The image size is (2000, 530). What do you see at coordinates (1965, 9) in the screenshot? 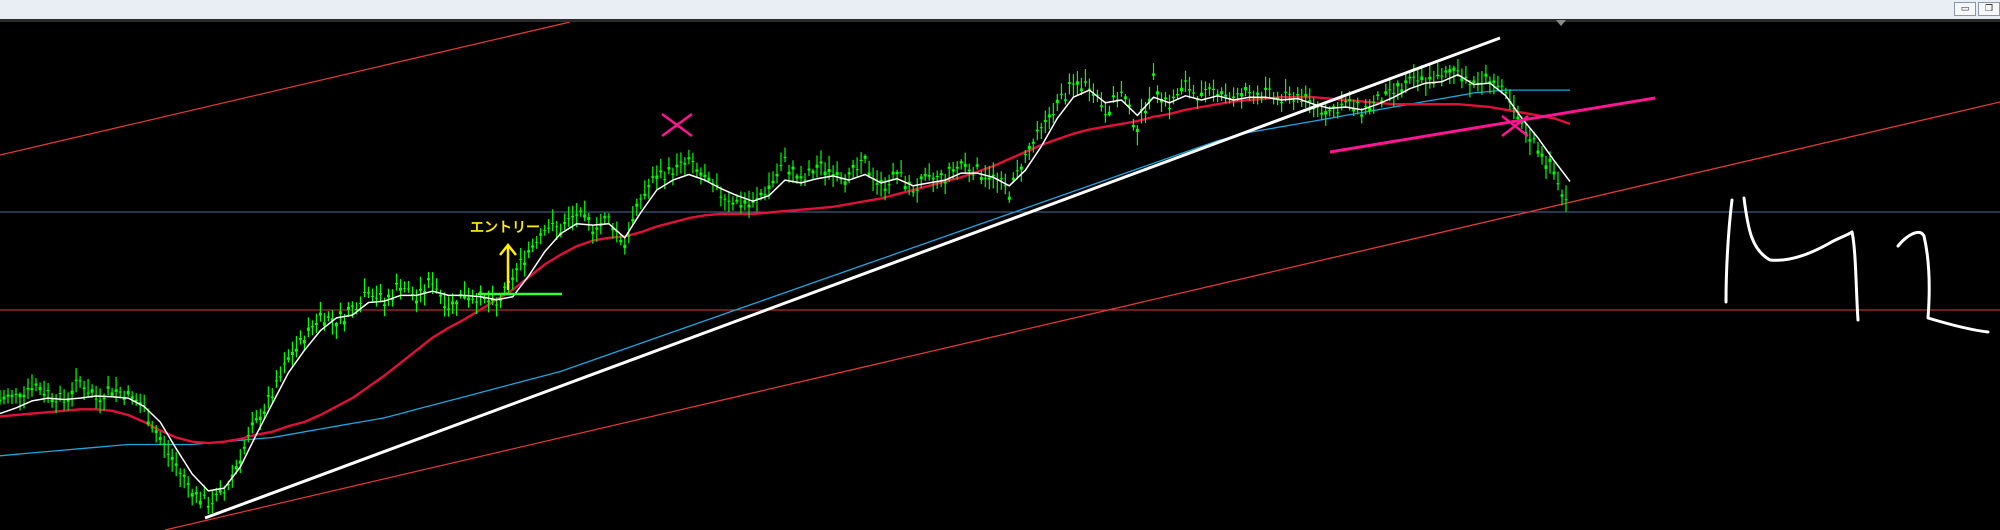
I see `minimize-button: ▭` at bounding box center [1965, 9].